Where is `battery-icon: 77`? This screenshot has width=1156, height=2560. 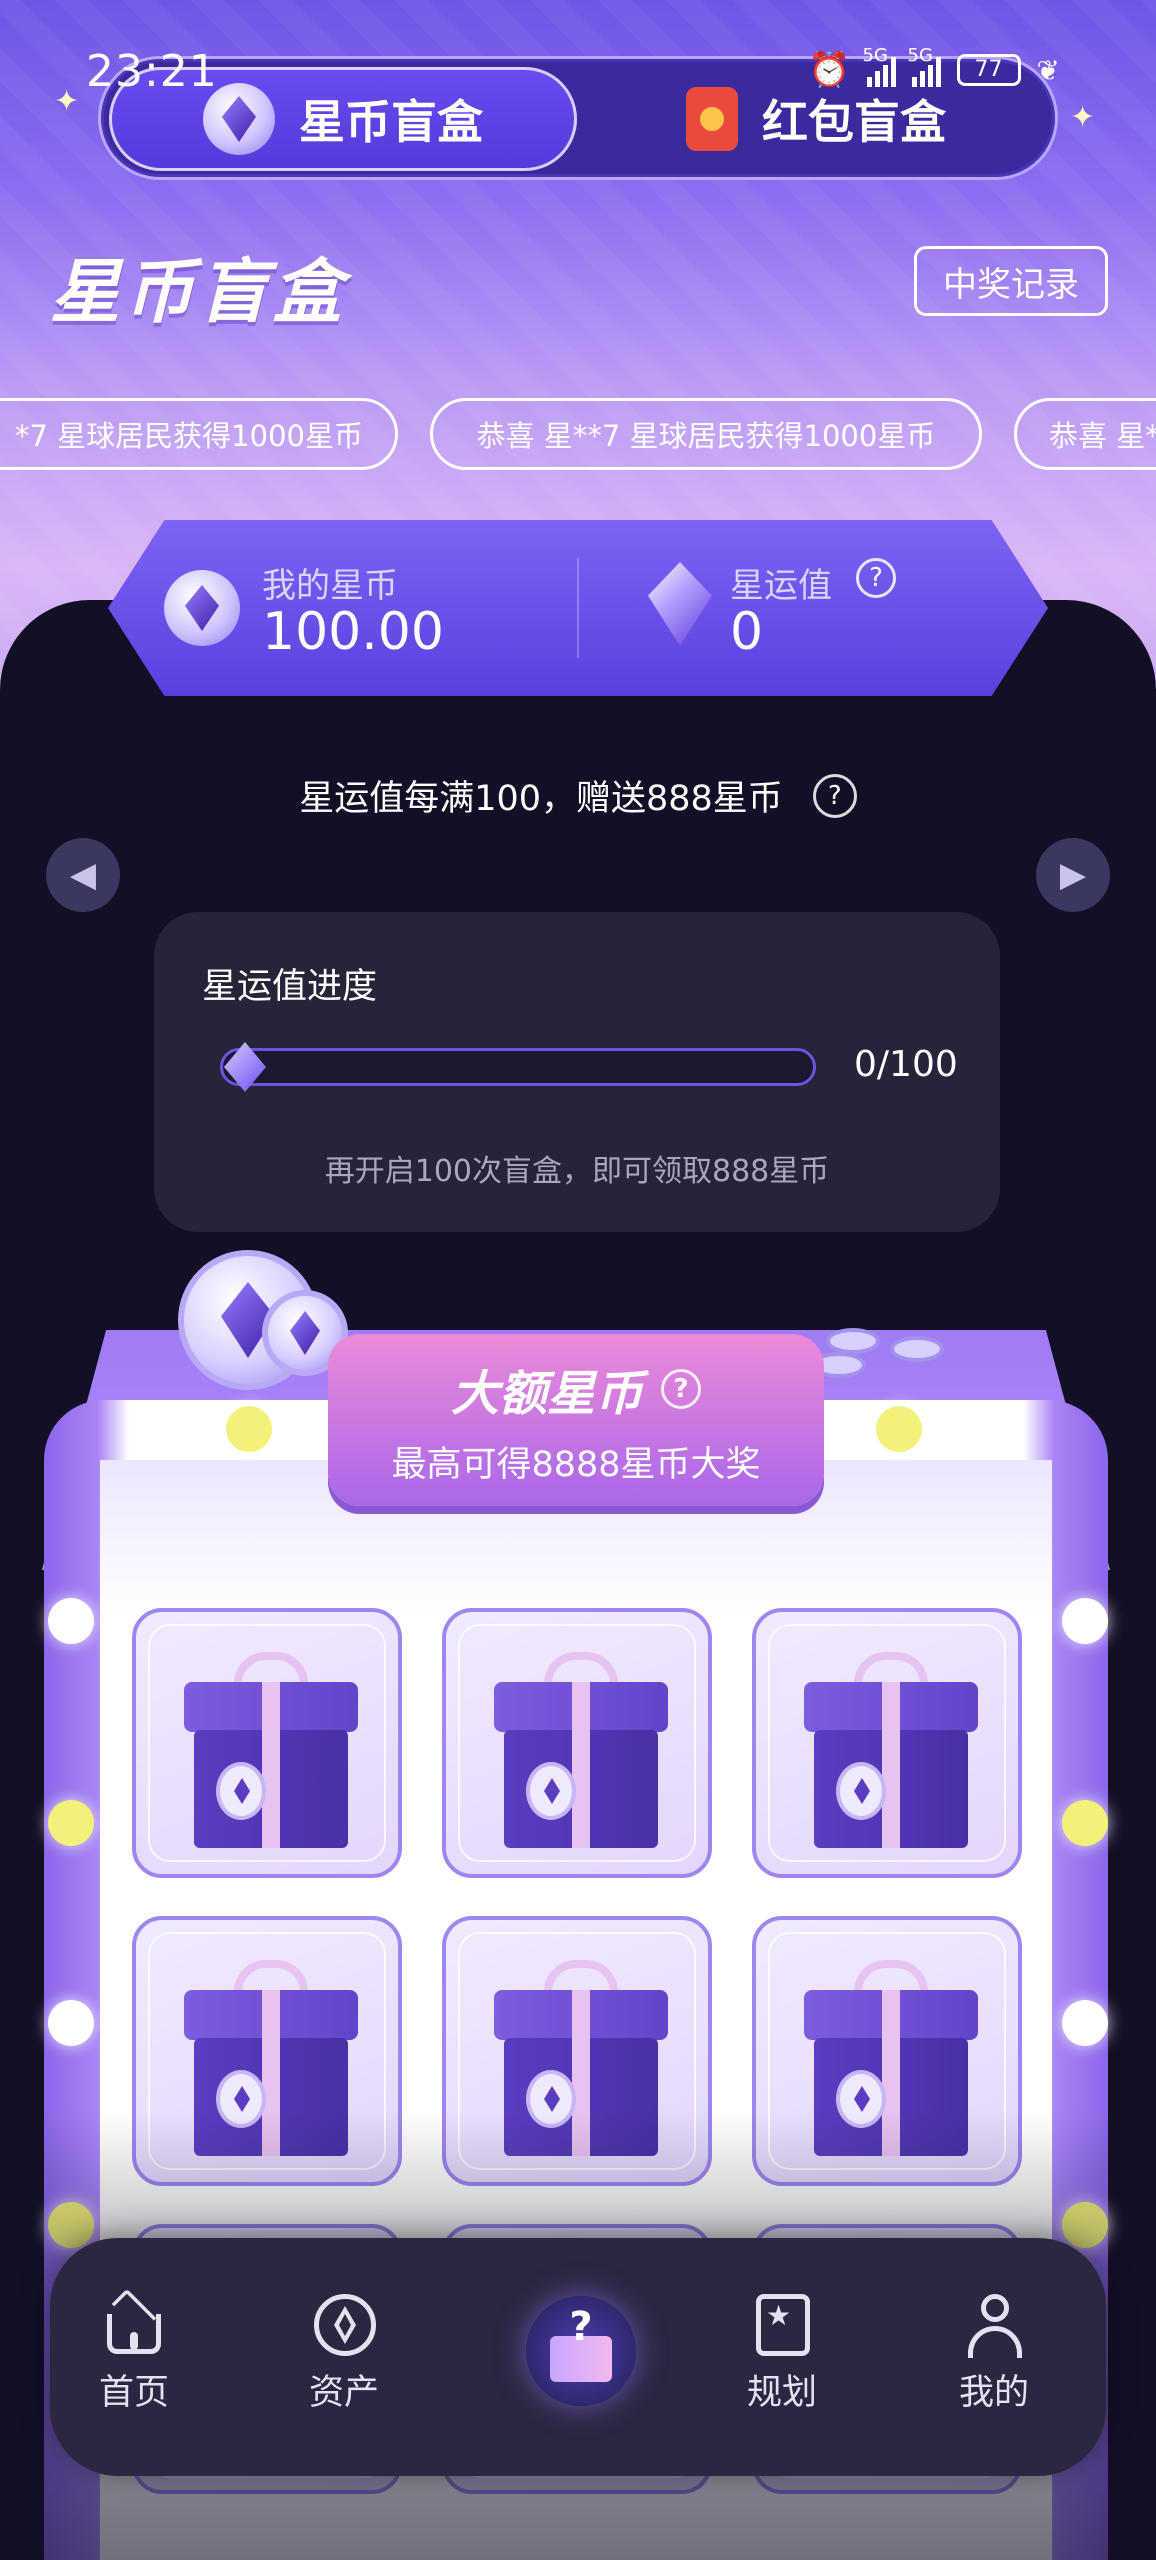
battery-icon: 77 is located at coordinates (988, 70).